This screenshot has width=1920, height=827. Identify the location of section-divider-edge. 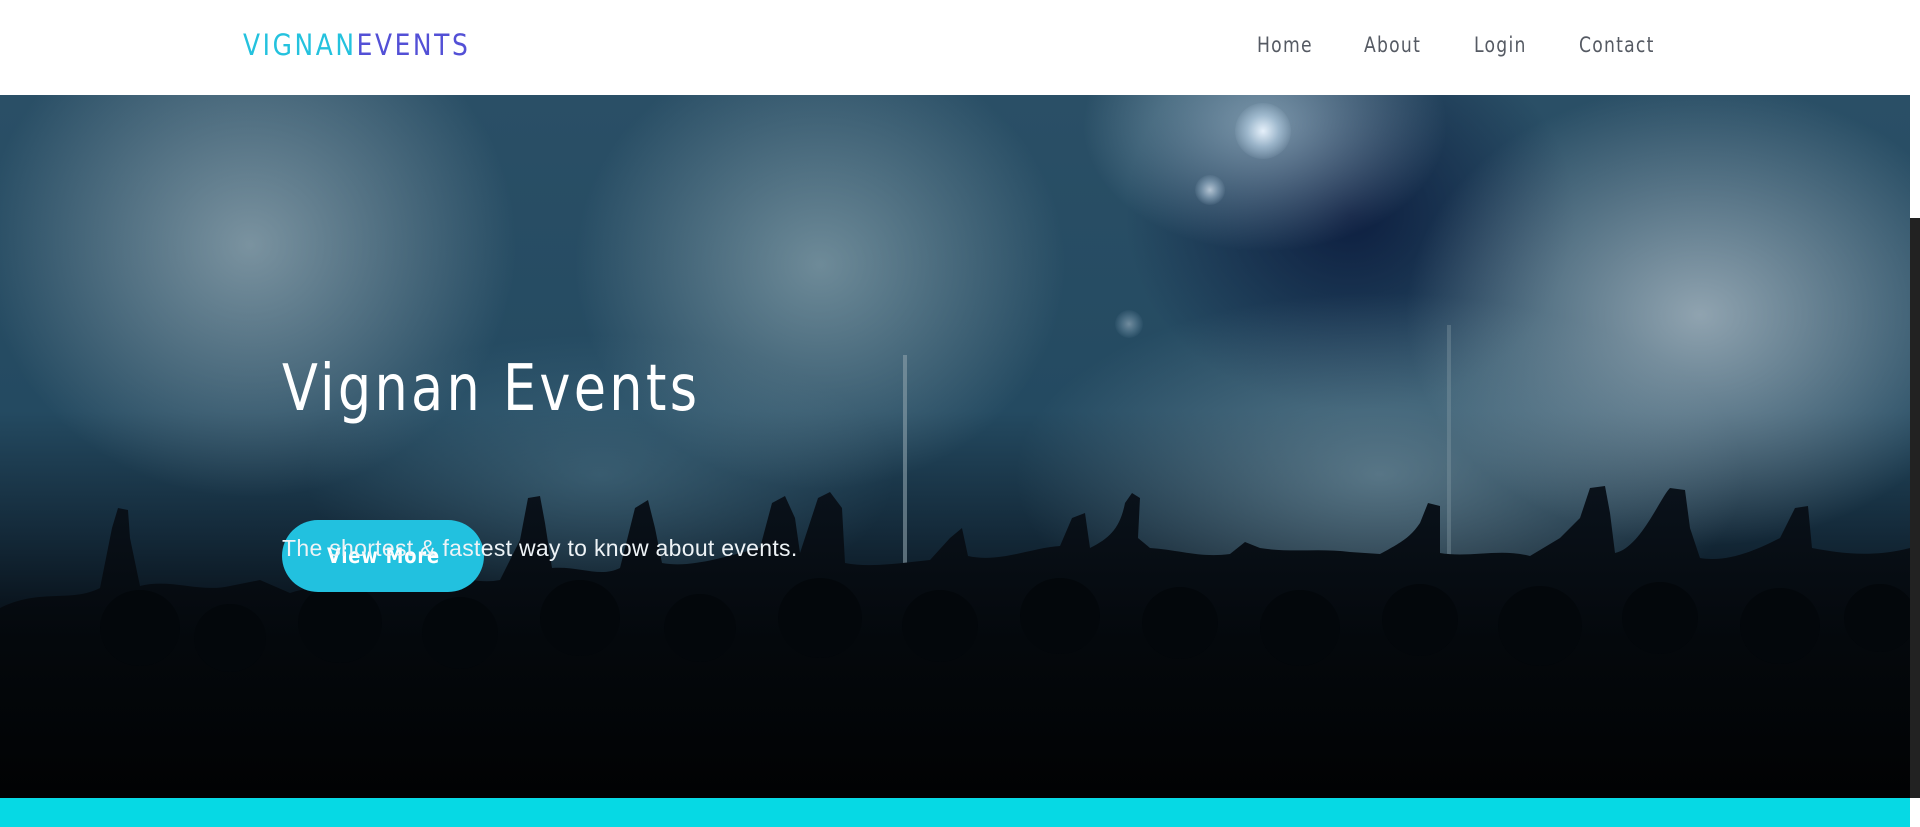
(1915, 812).